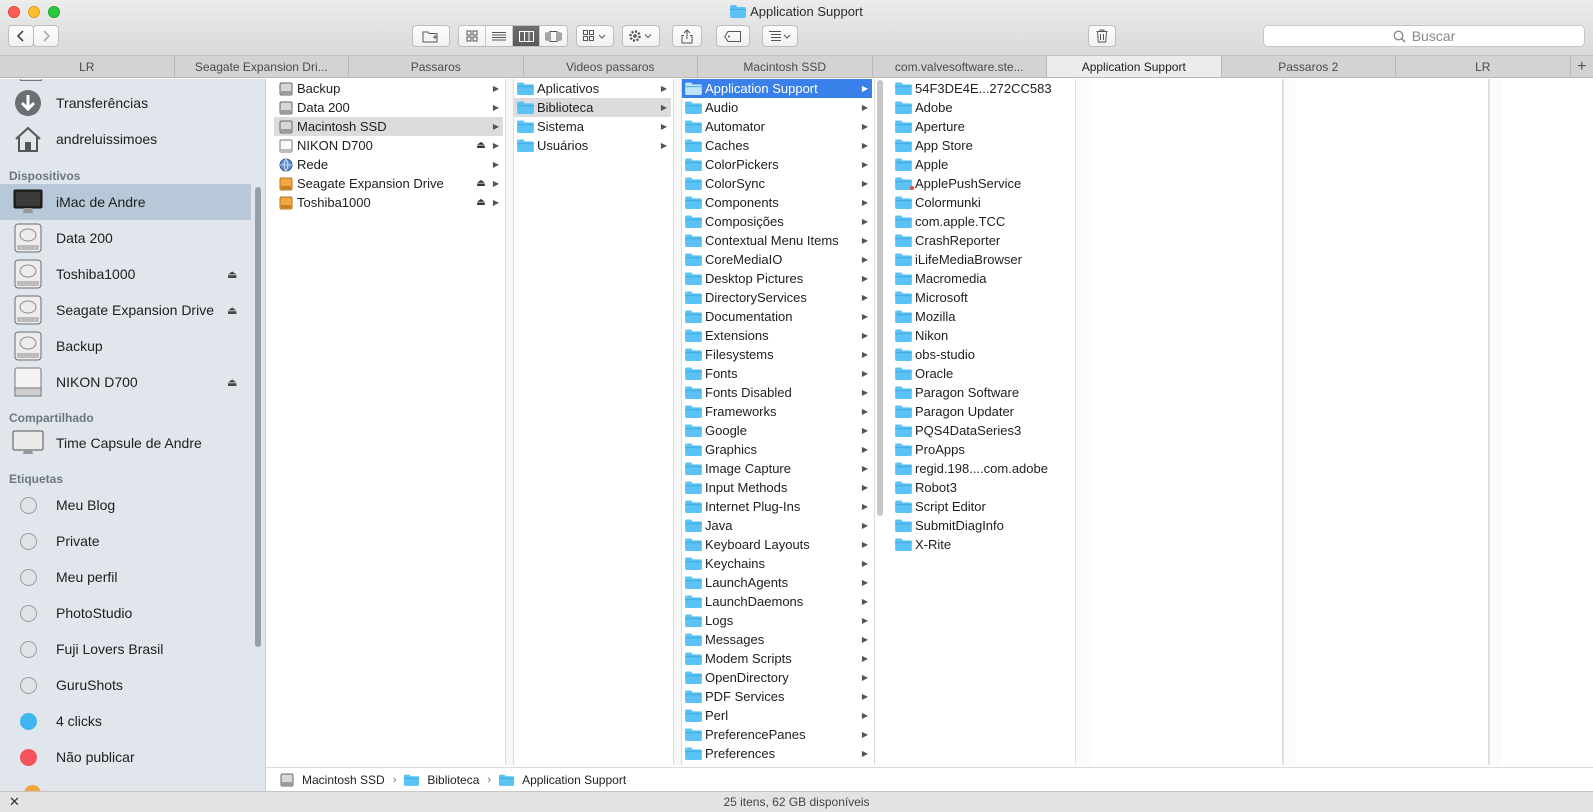 The width and height of the screenshot is (1593, 812). I want to click on file-row: Internet Plug-Ins ▶, so click(777, 506).